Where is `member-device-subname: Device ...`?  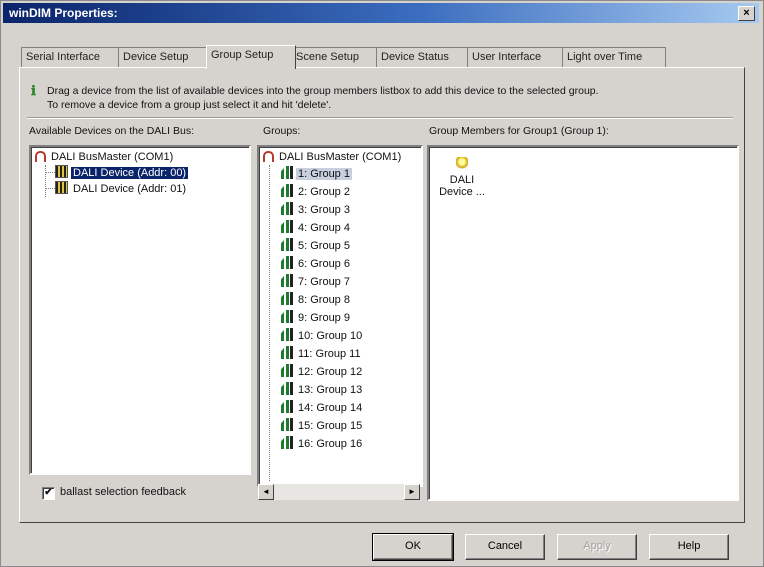 member-device-subname: Device ... is located at coordinates (462, 192).